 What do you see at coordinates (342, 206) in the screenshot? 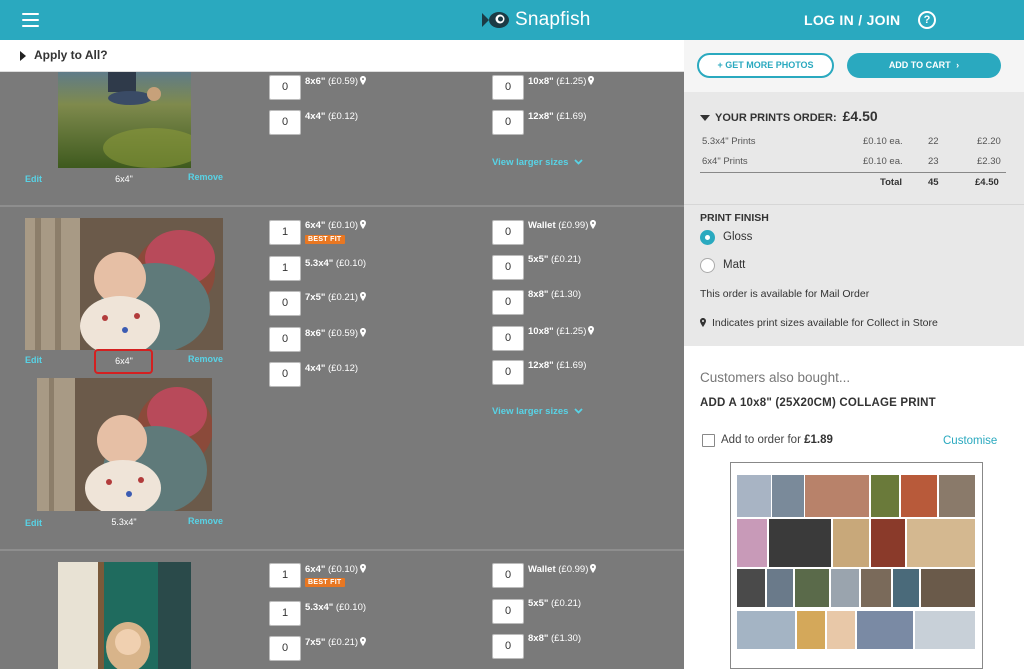
I see `group-divider` at bounding box center [342, 206].